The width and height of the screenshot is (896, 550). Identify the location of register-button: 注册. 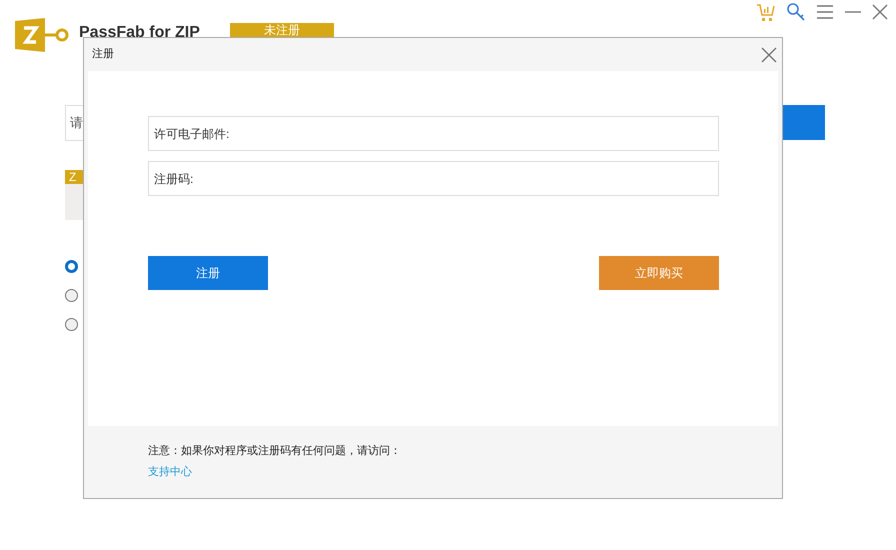
(208, 273).